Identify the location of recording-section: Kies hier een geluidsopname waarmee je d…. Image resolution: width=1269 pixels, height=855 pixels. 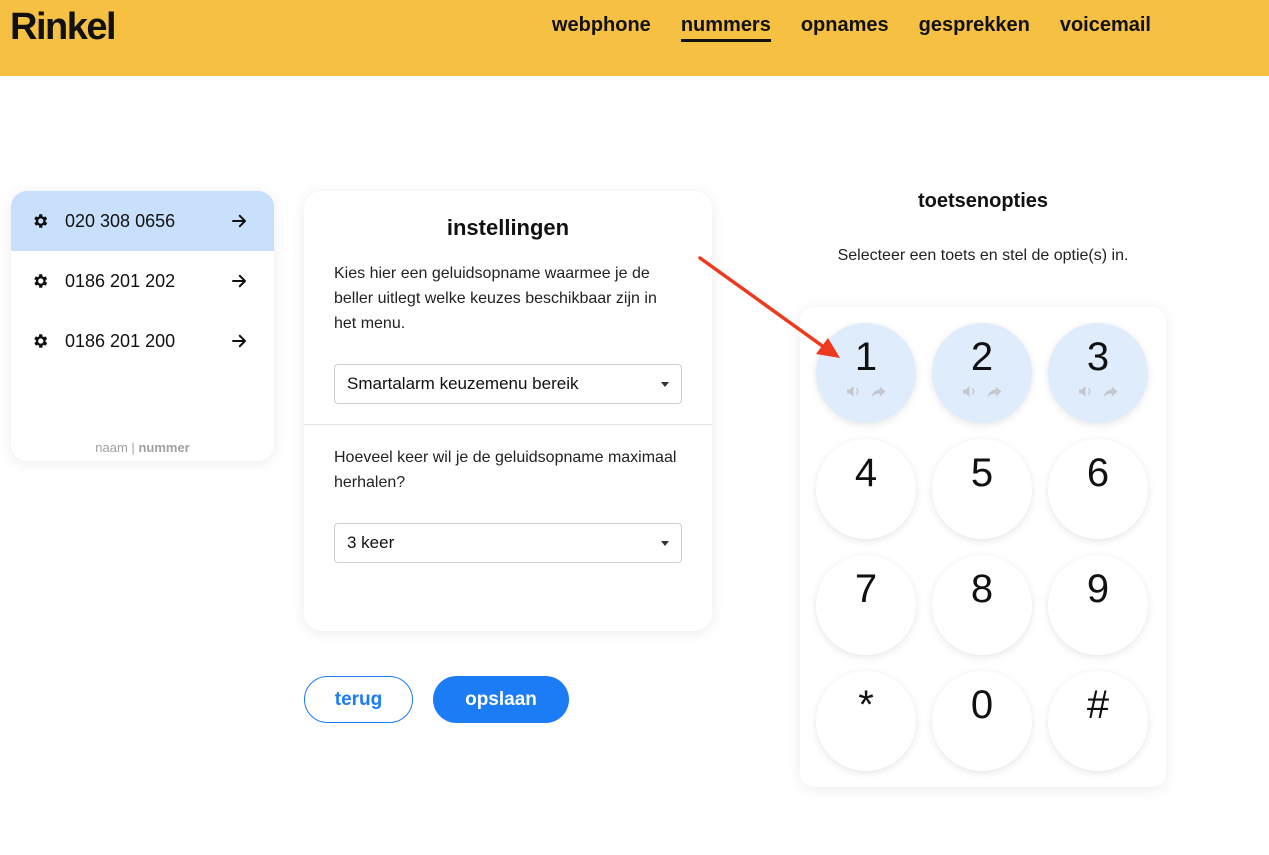
(508, 332).